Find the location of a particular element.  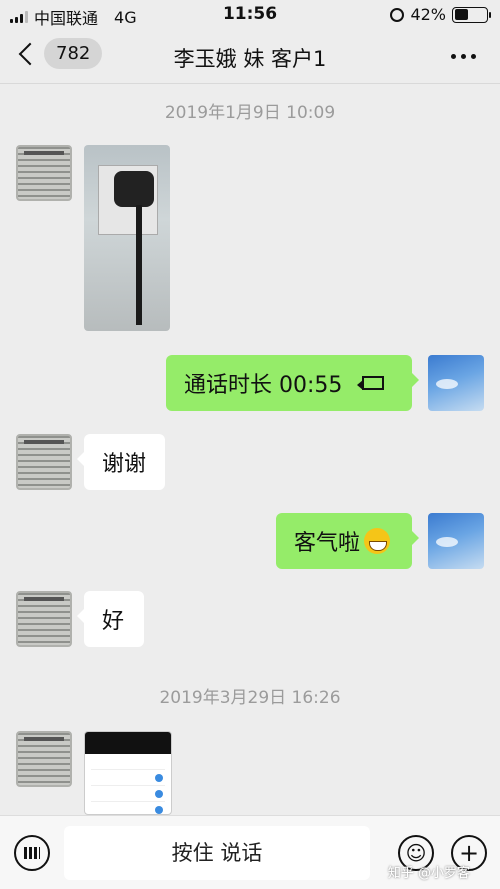

timestamp: 2019年1月9日 10:09 is located at coordinates (250, 113).